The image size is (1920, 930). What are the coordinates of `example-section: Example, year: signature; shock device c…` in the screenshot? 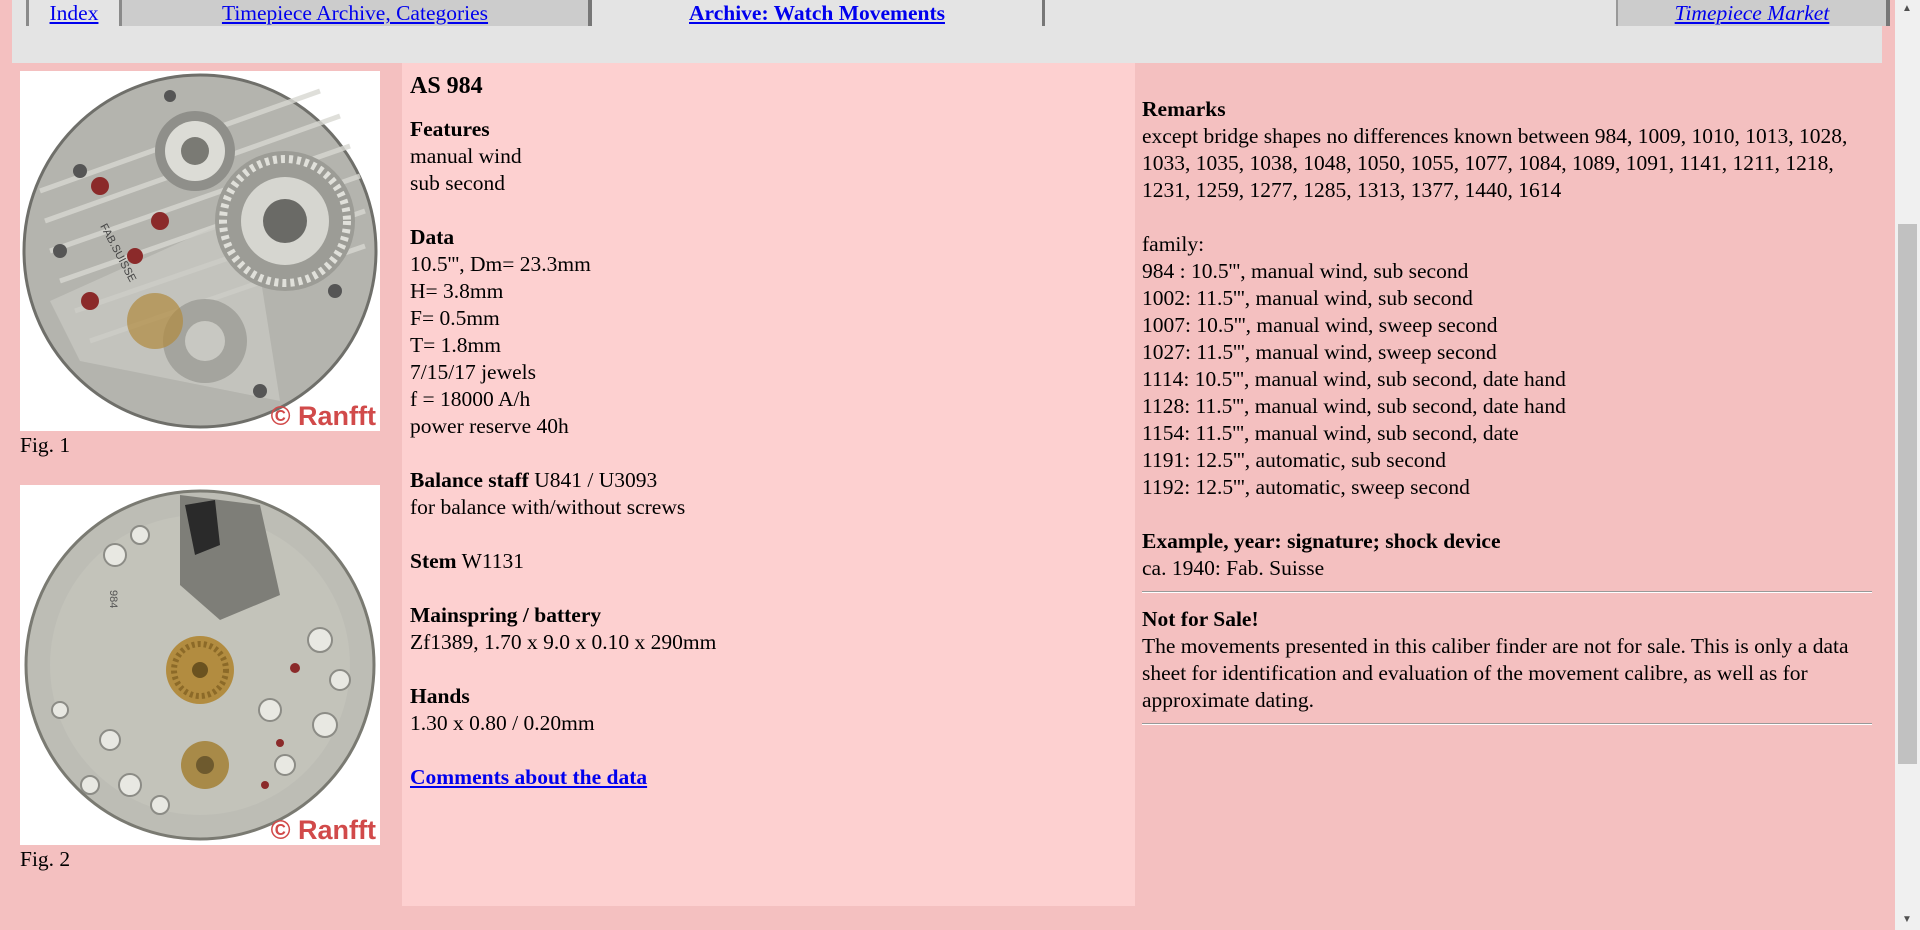 It's located at (1507, 555).